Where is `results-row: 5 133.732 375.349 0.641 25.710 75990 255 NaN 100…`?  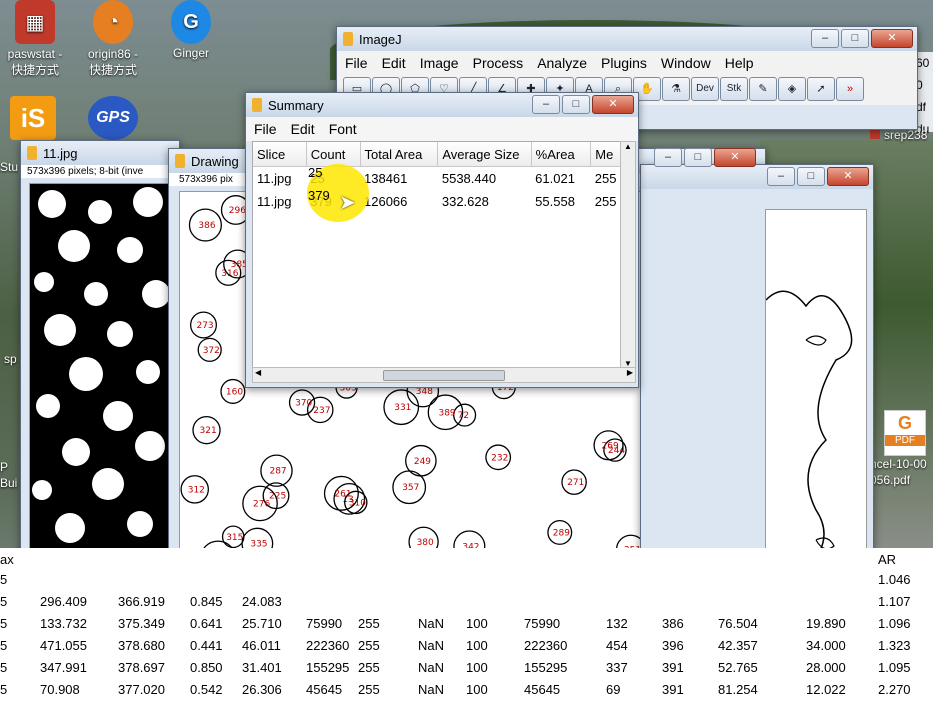
results-row: 5 133.732 375.349 0.641 25.710 75990 255 NaN 100… is located at coordinates (466, 625).